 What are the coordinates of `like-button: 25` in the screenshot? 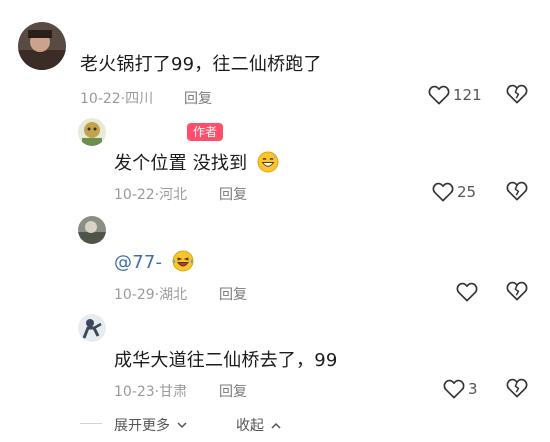 It's located at (462, 193).